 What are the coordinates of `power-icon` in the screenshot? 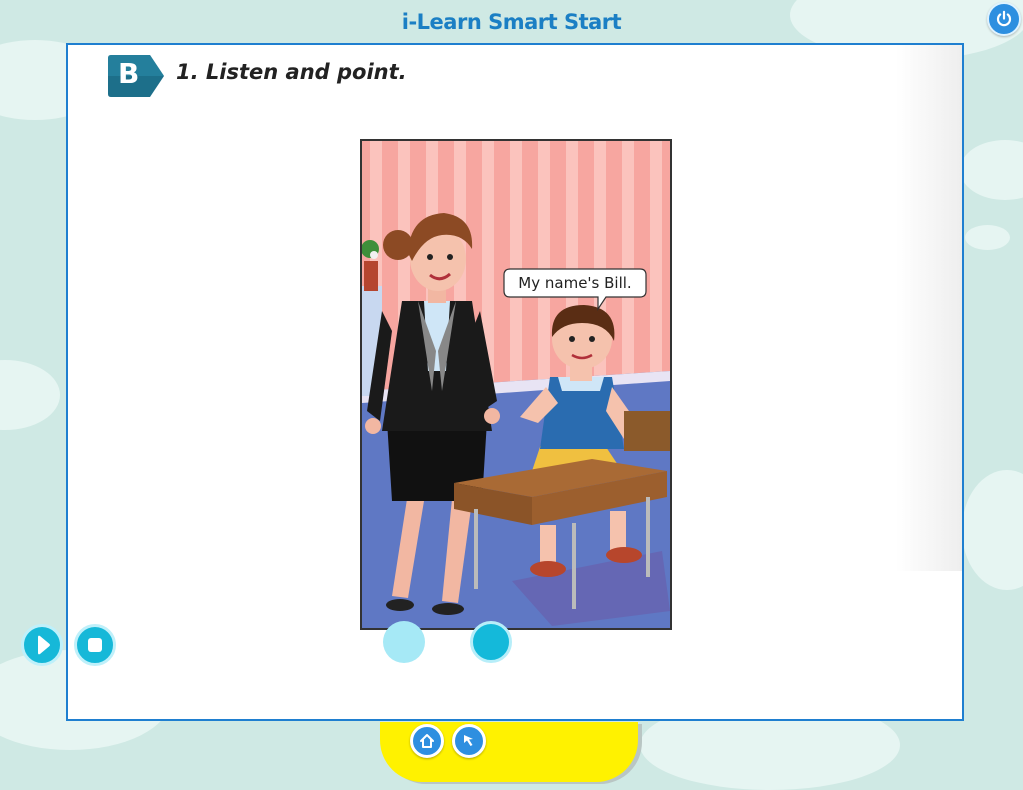 It's located at (1004, 18).